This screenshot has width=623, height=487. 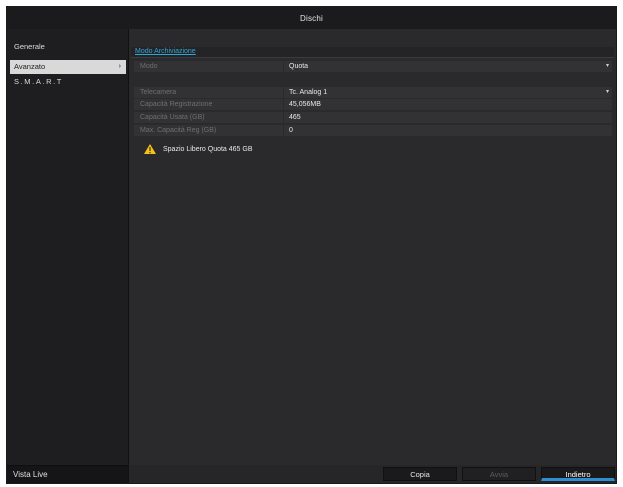 I want to click on live-view-label: Vista Live, so click(x=30, y=474).